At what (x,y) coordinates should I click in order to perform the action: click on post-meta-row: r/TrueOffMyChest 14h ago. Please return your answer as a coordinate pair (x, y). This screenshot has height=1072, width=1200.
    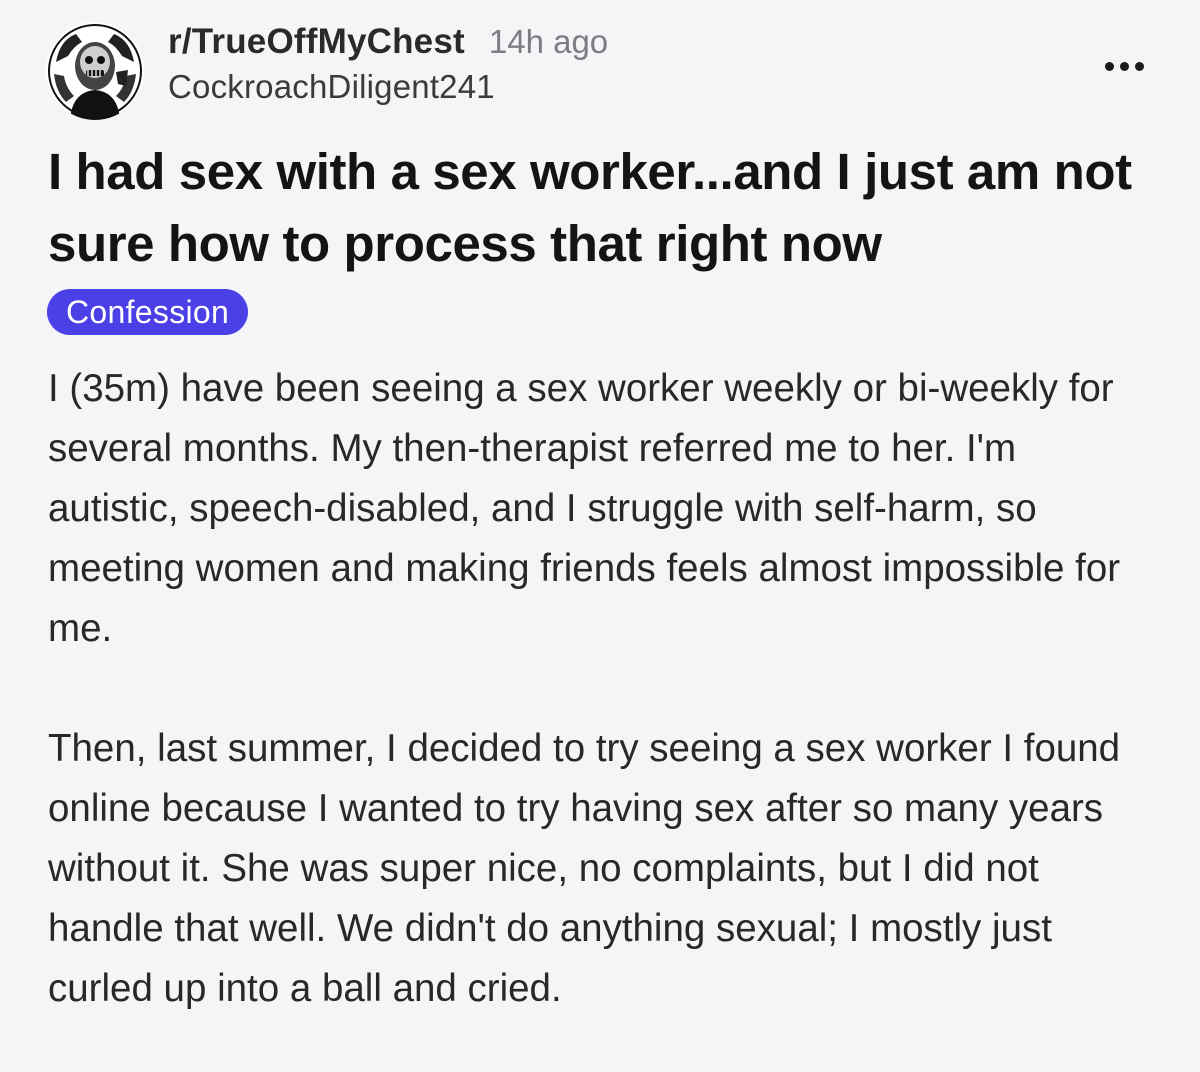
    Looking at the image, I should click on (388, 44).